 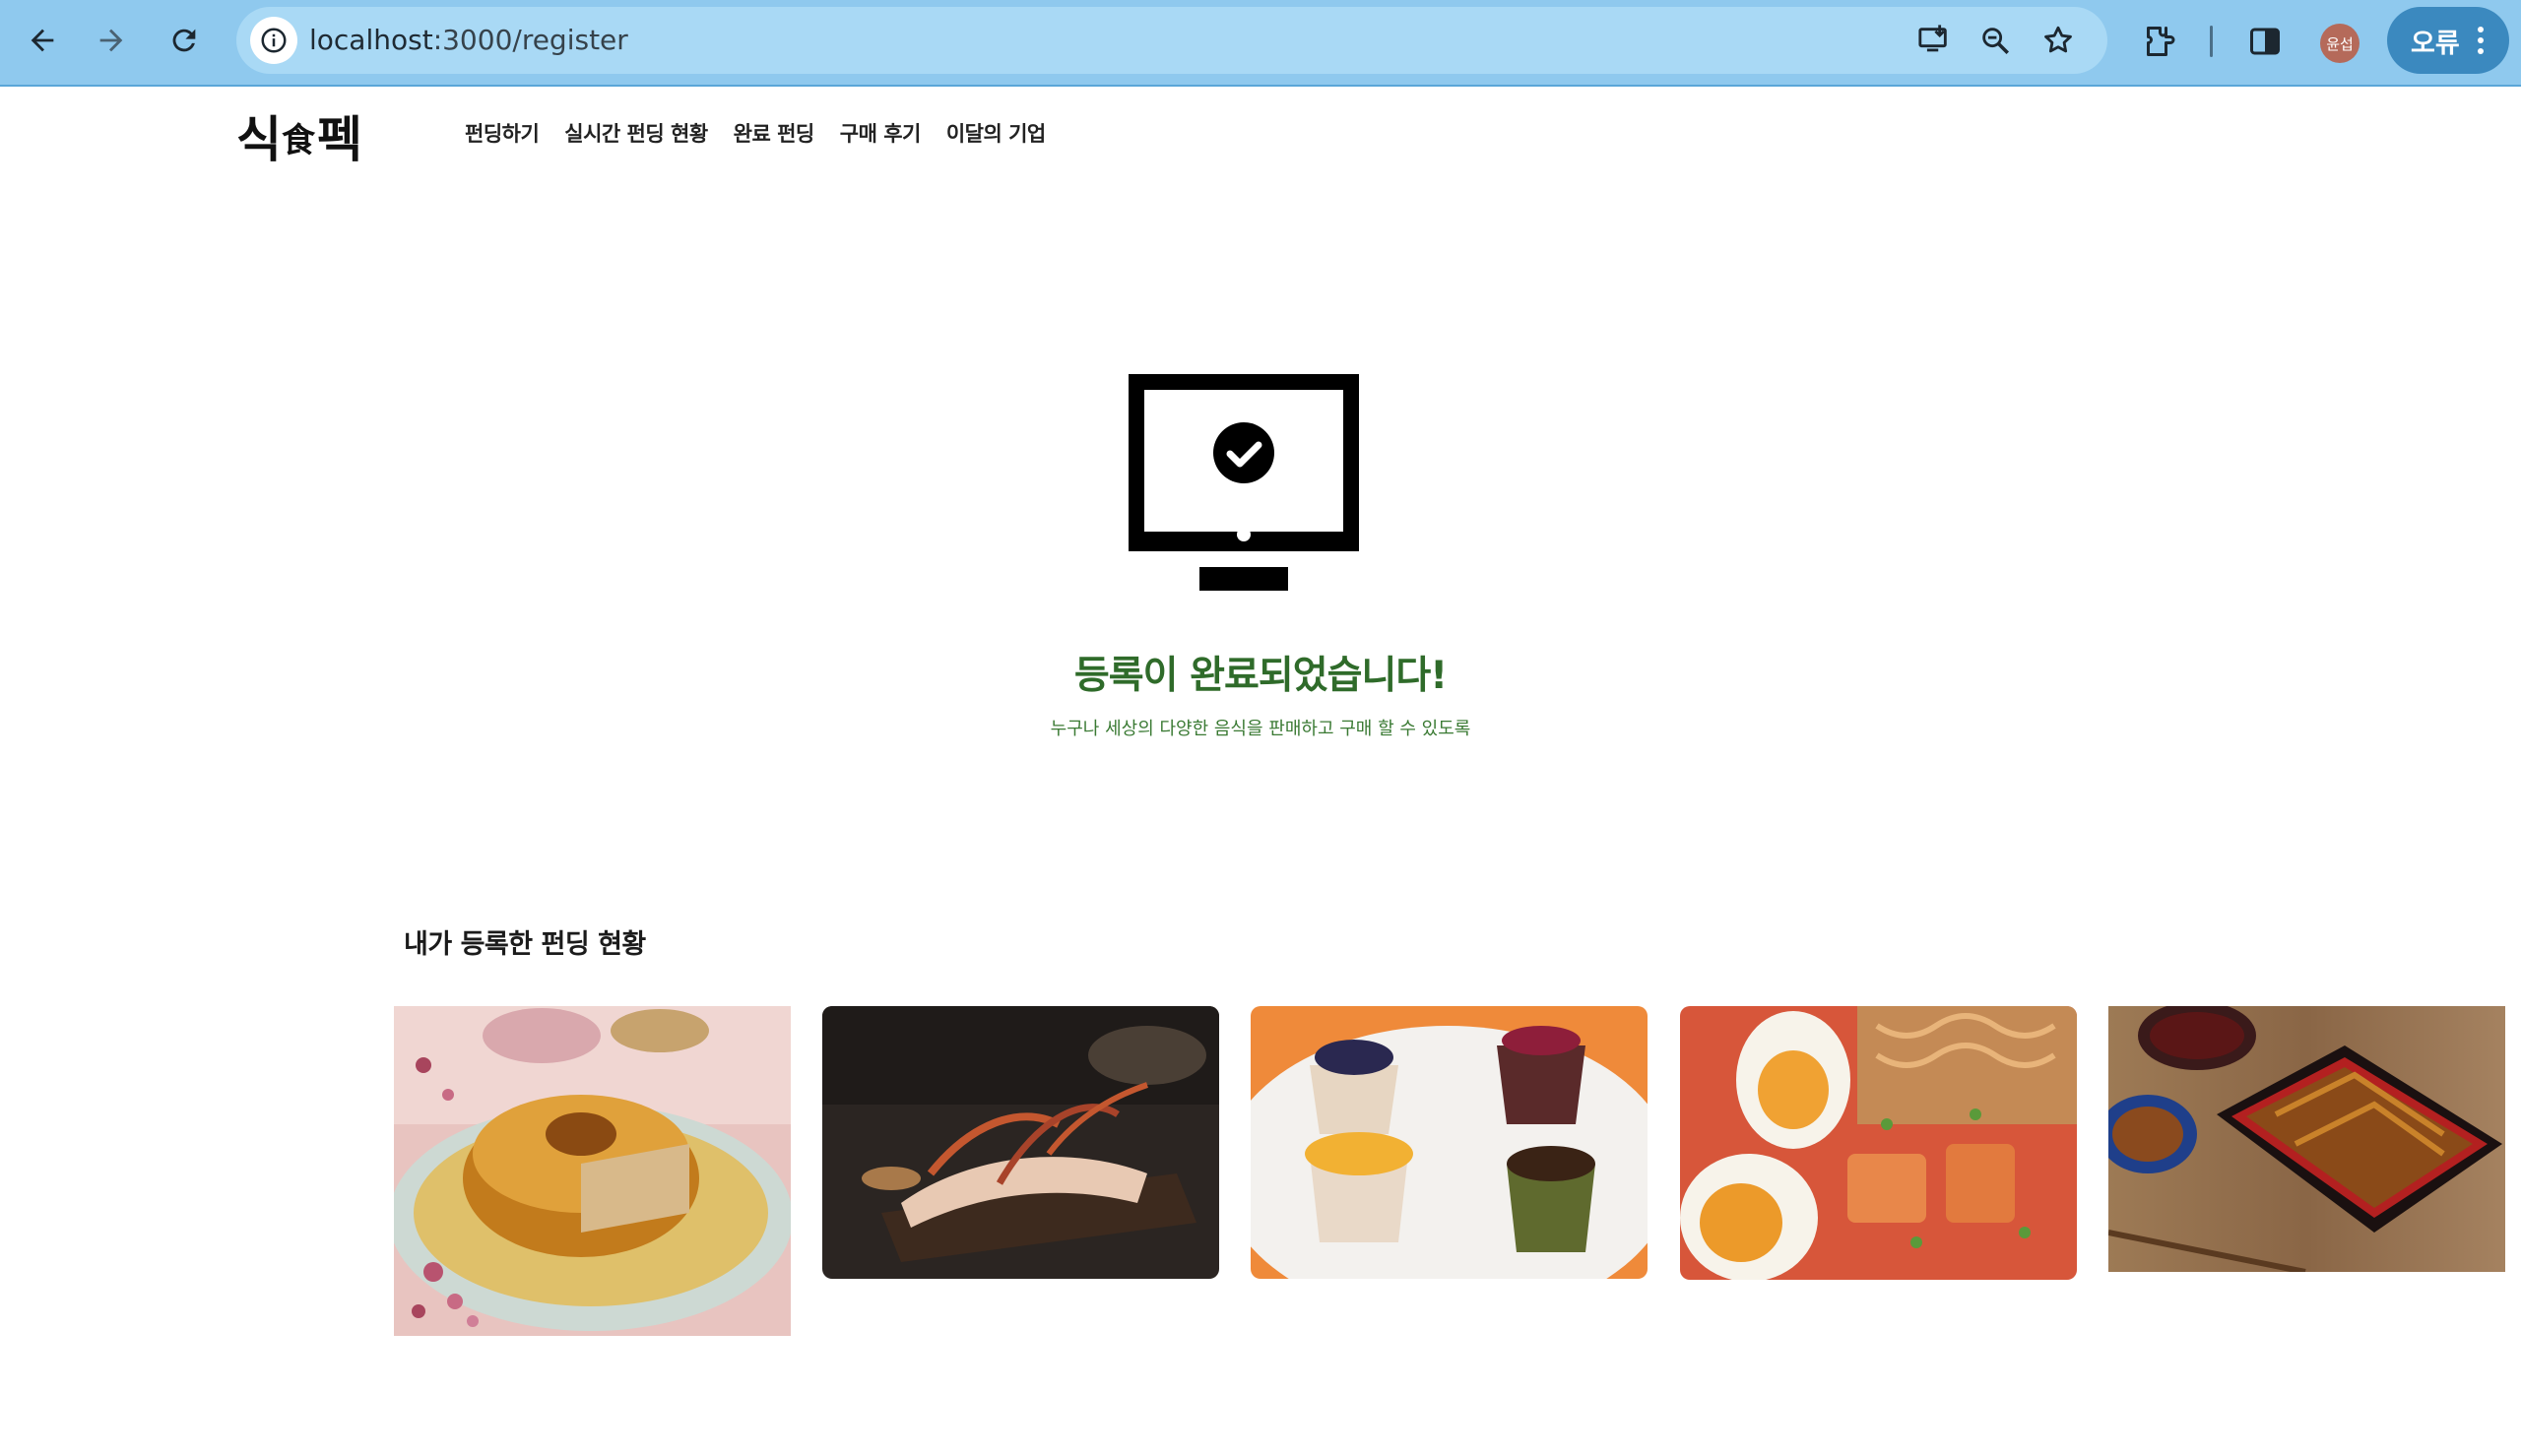 I want to click on reload-icon, so click(x=184, y=40).